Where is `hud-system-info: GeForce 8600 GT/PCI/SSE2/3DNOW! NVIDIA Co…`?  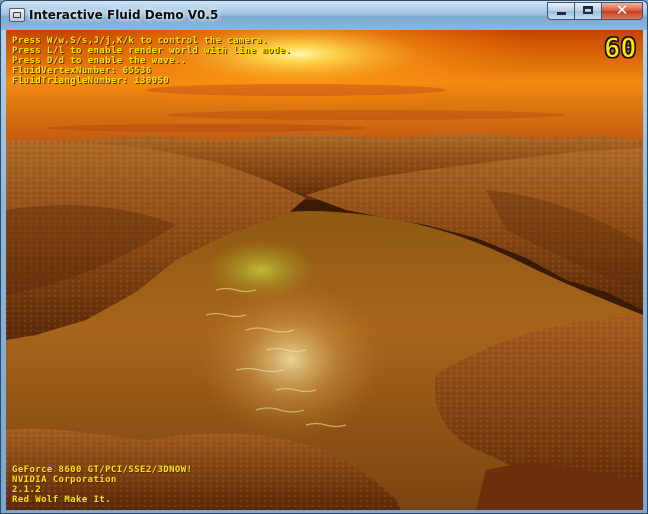
hud-system-info: GeForce 8600 GT/PCI/SSE2/3DNOW! NVIDIA Co… is located at coordinates (102, 485).